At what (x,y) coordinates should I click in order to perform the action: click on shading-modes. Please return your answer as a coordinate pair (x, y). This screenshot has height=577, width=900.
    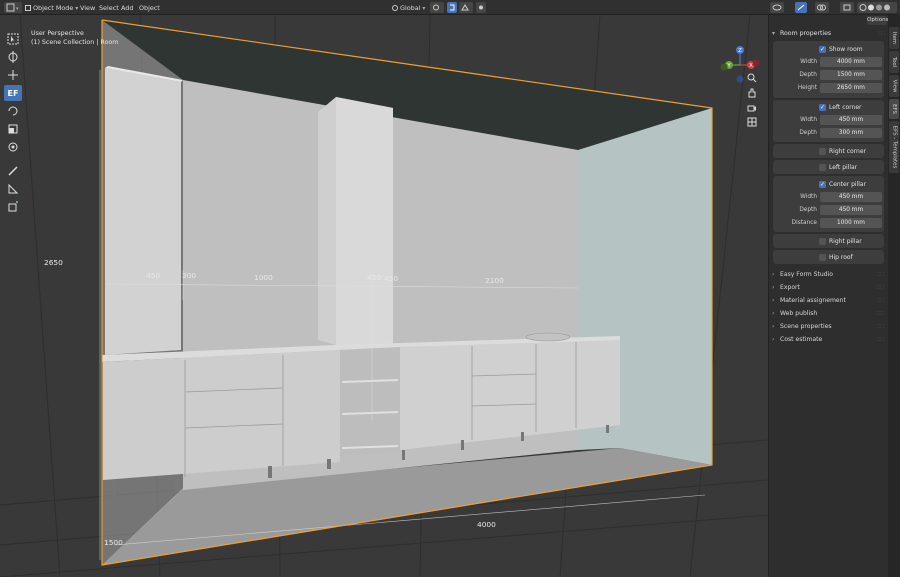
    Looking at the image, I should click on (877, 7).